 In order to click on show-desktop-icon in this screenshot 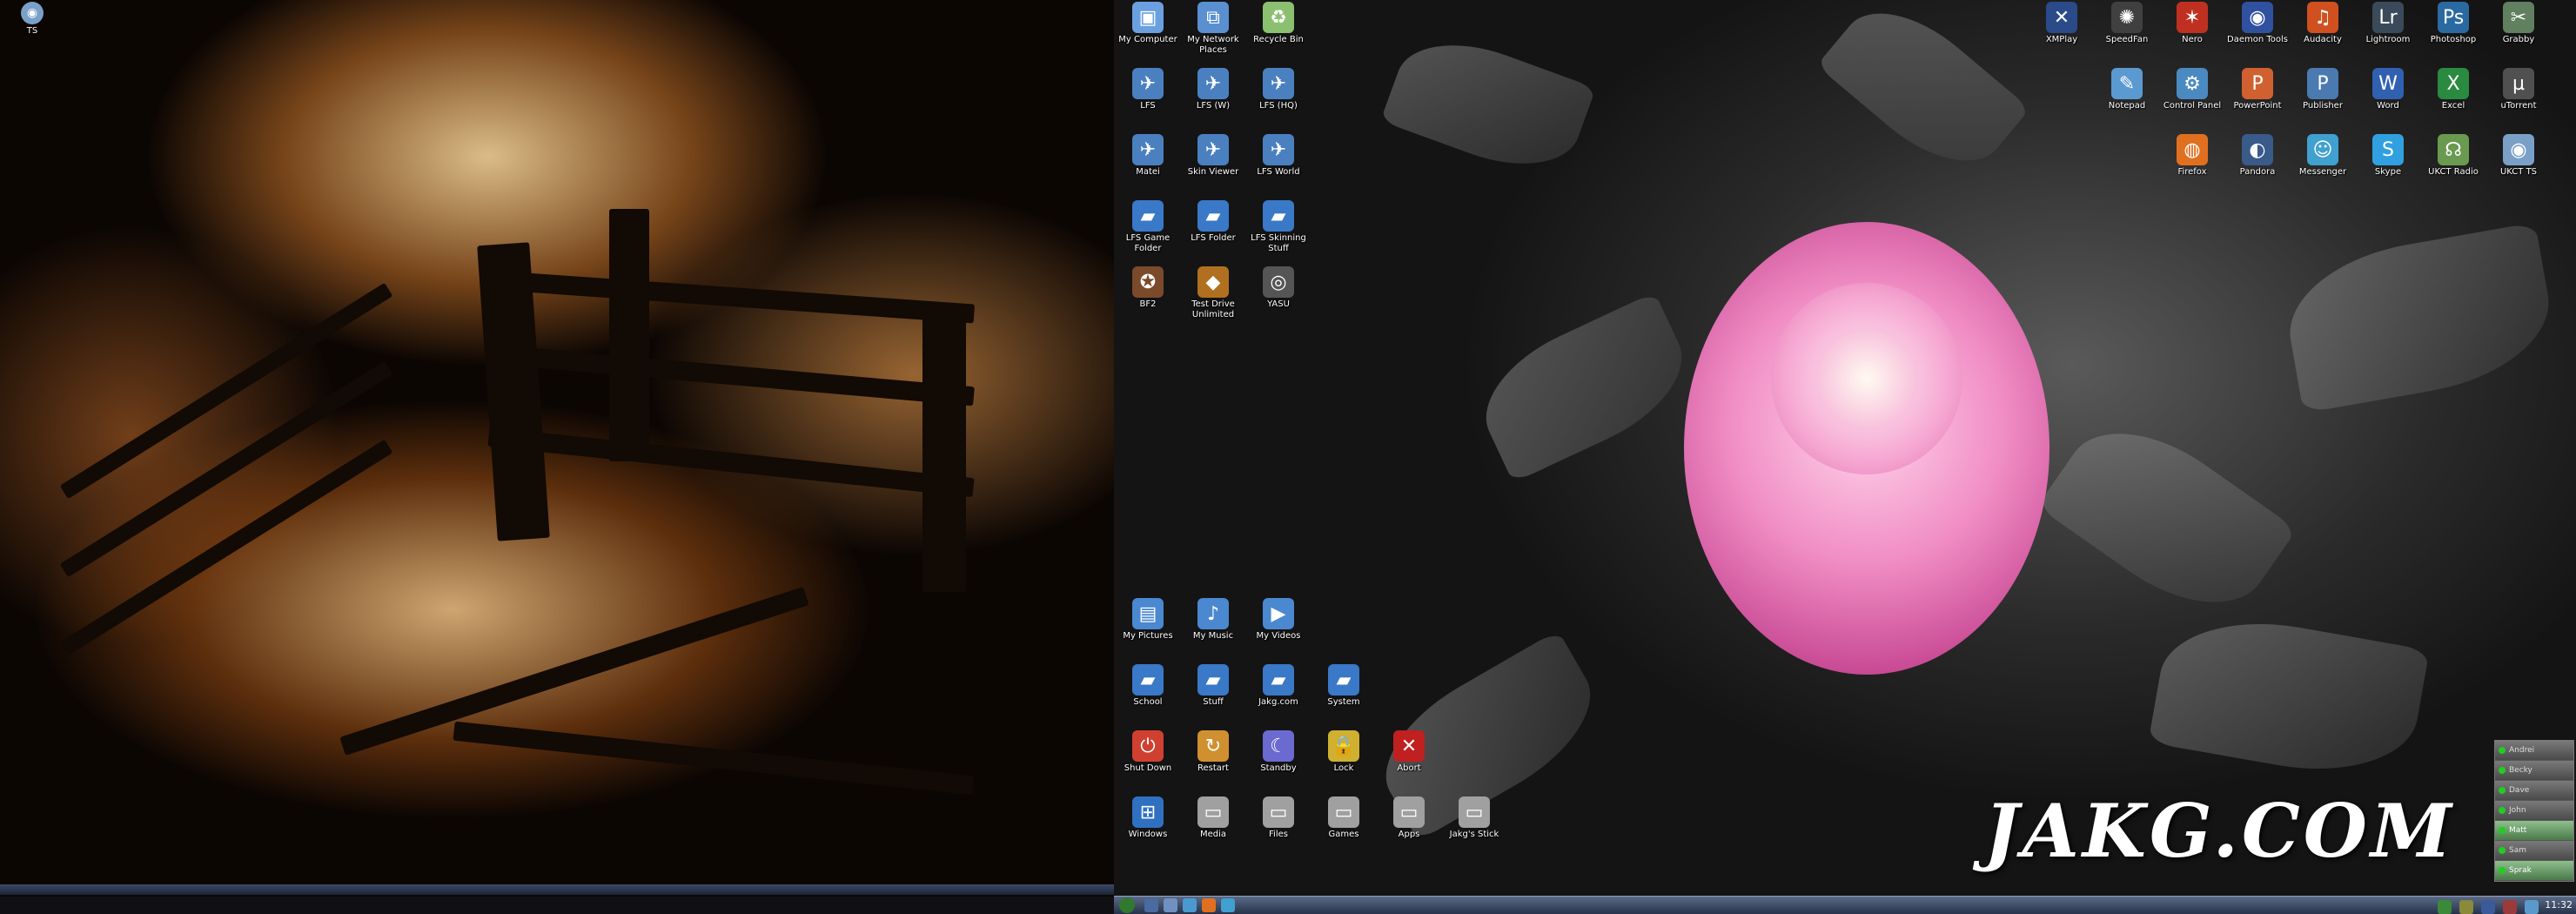, I will do `click(1151, 905)`.